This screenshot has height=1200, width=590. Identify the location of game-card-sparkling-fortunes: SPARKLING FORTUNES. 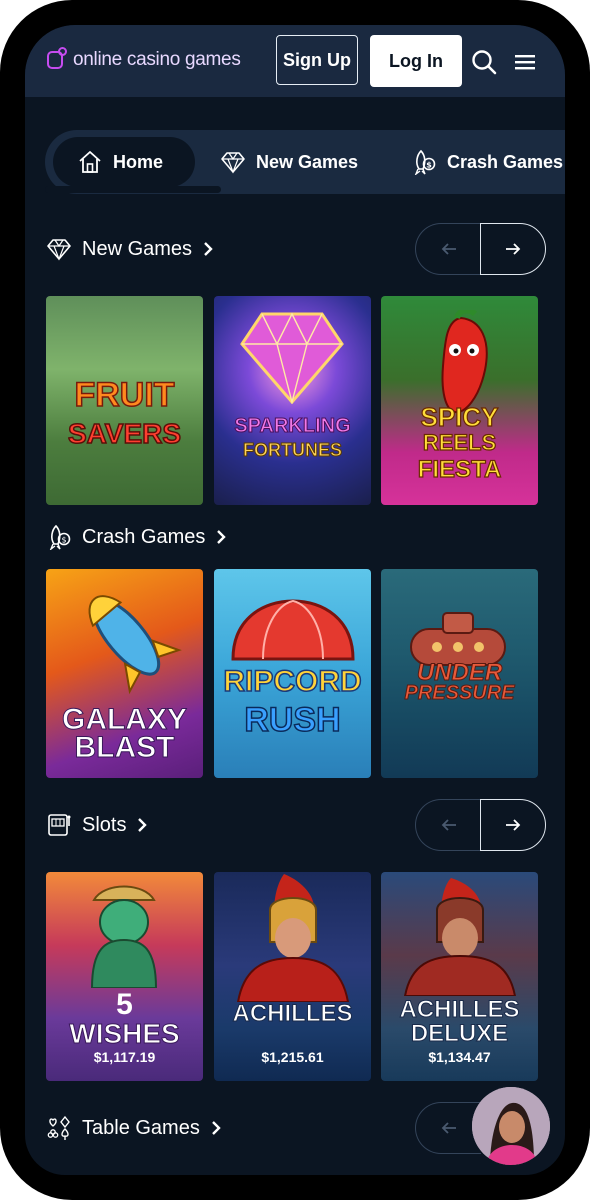
(292, 400).